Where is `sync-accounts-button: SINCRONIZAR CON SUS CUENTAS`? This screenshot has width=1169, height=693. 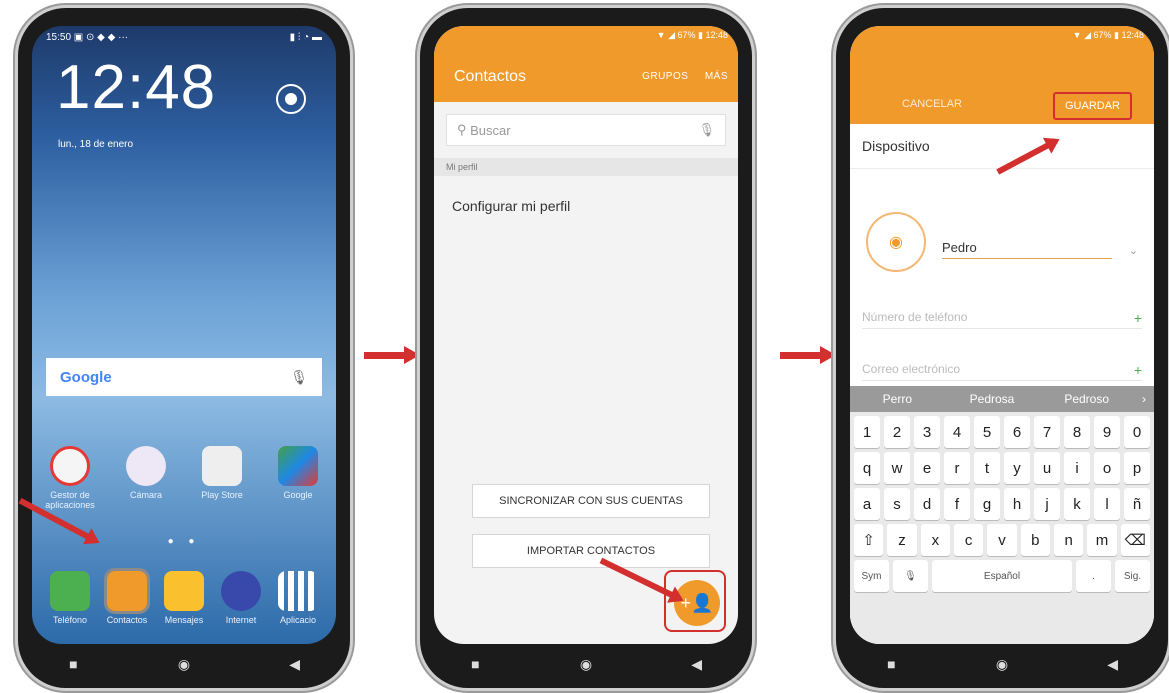
sync-accounts-button: SINCRONIZAR CON SUS CUENTAS is located at coordinates (591, 501).